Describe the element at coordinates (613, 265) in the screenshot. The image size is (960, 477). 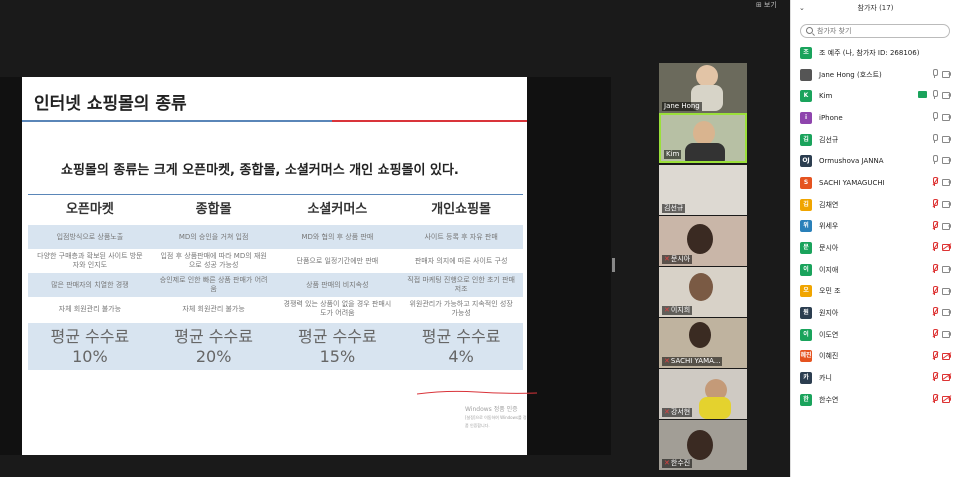
I see `split-handle` at that location.